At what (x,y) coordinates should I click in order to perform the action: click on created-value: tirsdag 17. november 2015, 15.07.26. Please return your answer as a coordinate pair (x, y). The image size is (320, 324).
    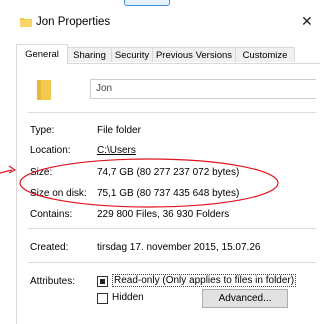
    Looking at the image, I should click on (179, 247).